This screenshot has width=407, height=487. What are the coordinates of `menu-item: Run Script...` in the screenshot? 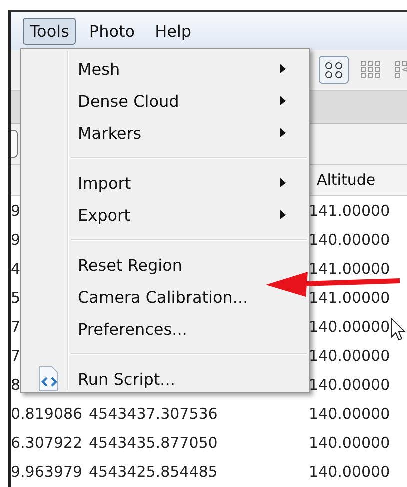 It's located at (165, 379).